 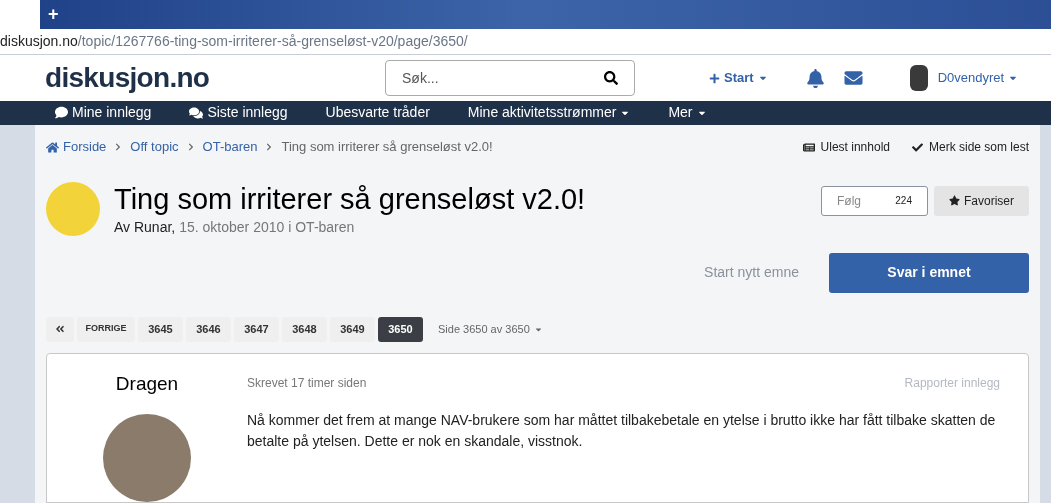 What do you see at coordinates (145, 227) in the screenshot?
I see `topic-byline: Av Runar,` at bounding box center [145, 227].